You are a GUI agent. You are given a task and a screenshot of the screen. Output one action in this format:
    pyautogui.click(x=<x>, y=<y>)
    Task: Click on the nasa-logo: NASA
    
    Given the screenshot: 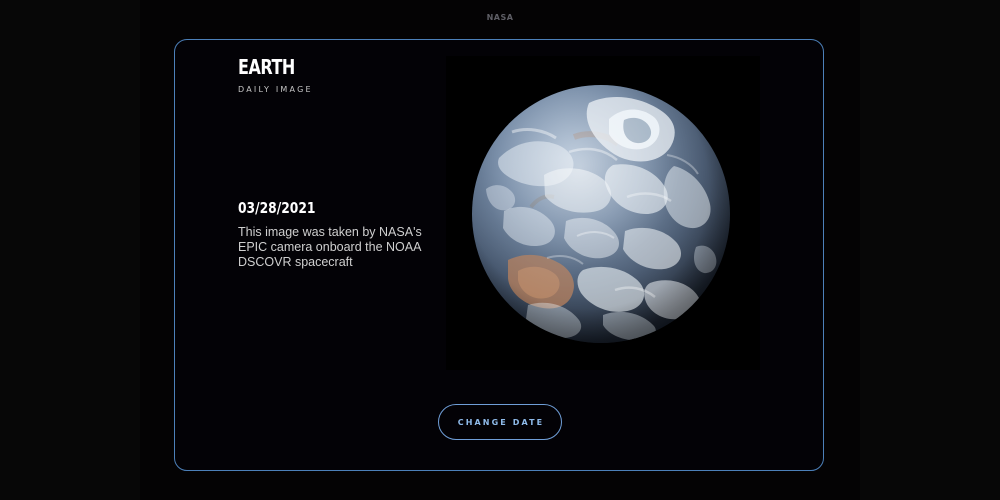 What is the action you would take?
    pyautogui.click(x=500, y=17)
    